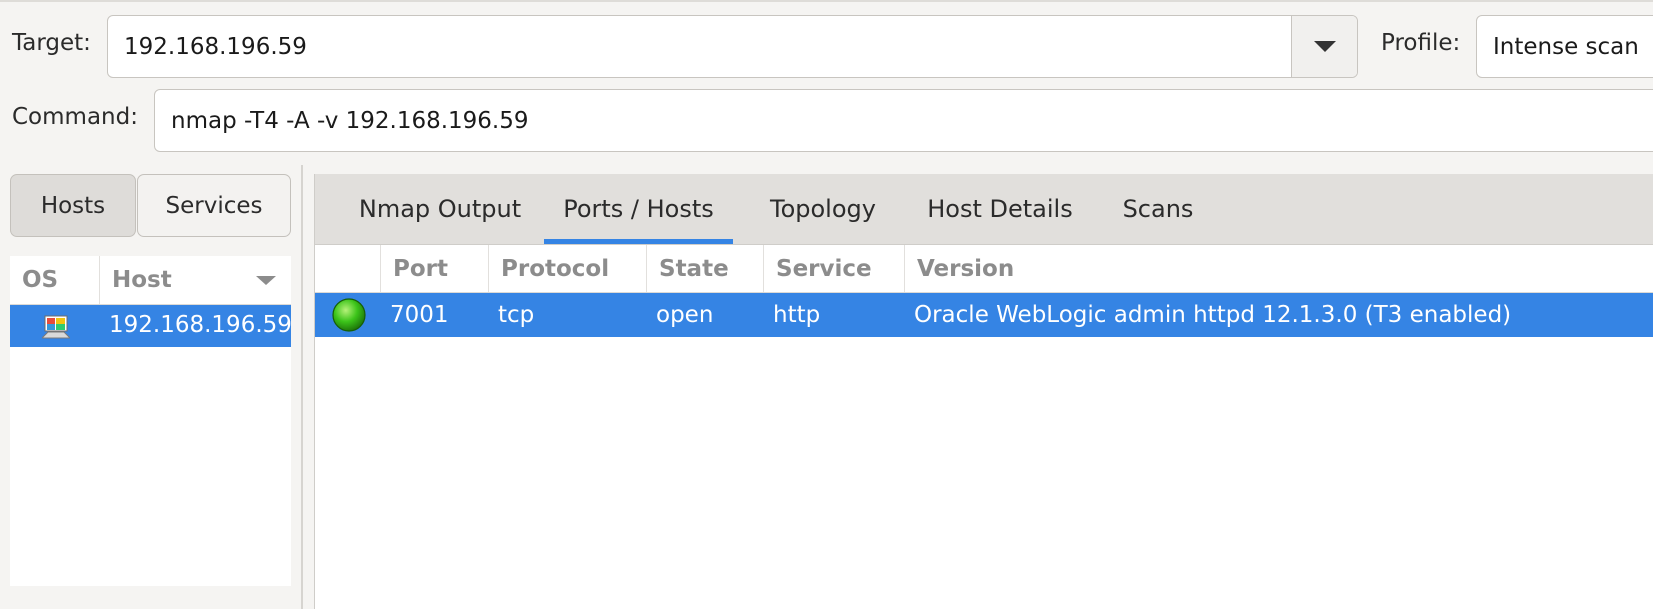  What do you see at coordinates (266, 280) in the screenshot?
I see `sort-descending-icon` at bounding box center [266, 280].